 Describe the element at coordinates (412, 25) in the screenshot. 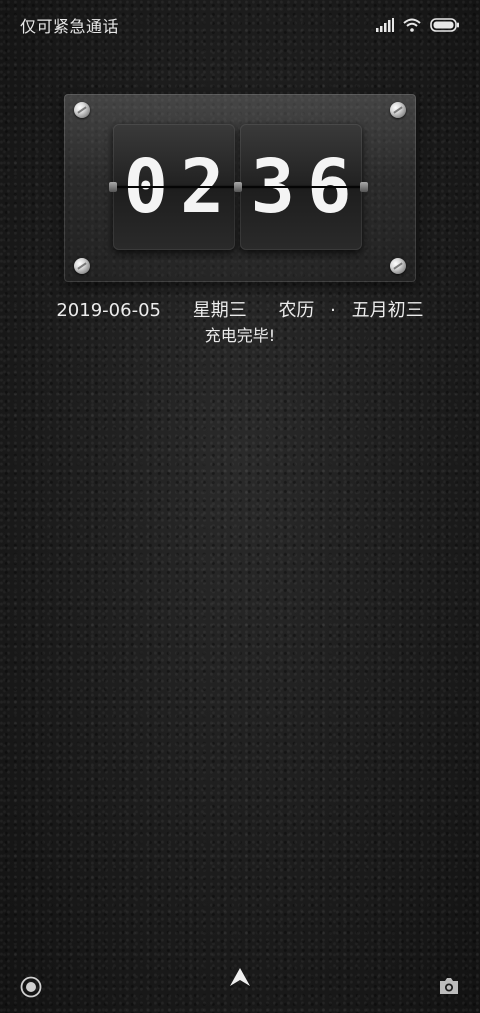

I see `wifi-icon` at that location.